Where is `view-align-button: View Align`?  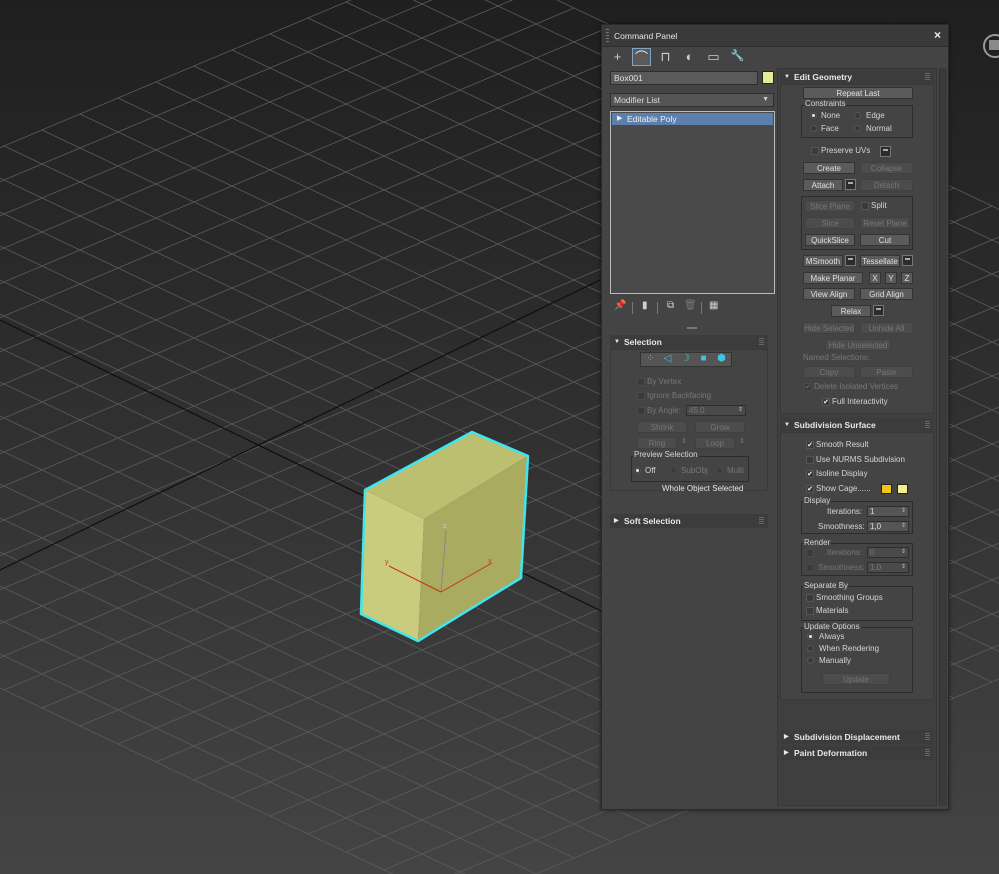
view-align-button: View Align is located at coordinates (829, 294).